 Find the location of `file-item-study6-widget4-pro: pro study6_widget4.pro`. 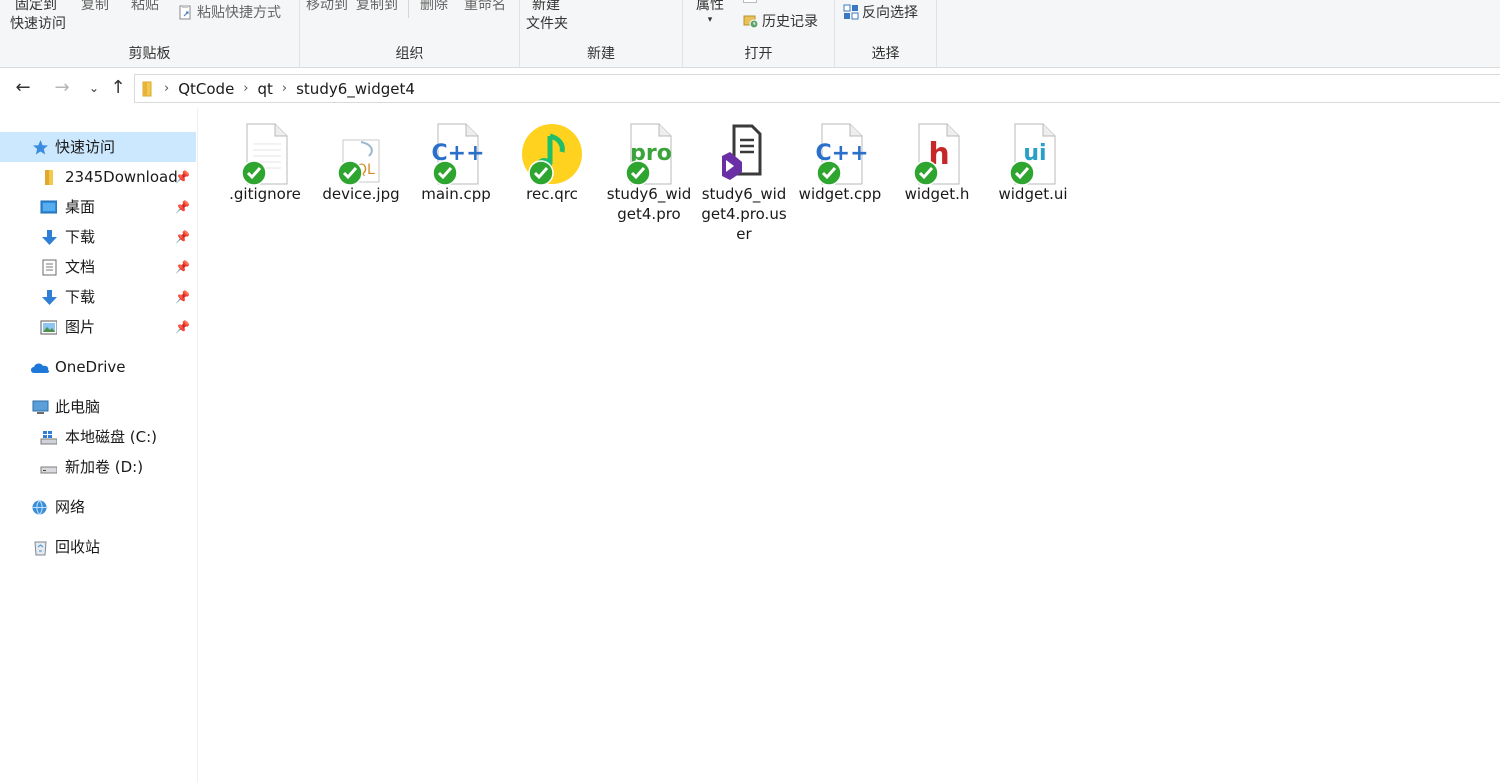

file-item-study6-widget4-pro: pro study6_widget4.pro is located at coordinates (649, 173).